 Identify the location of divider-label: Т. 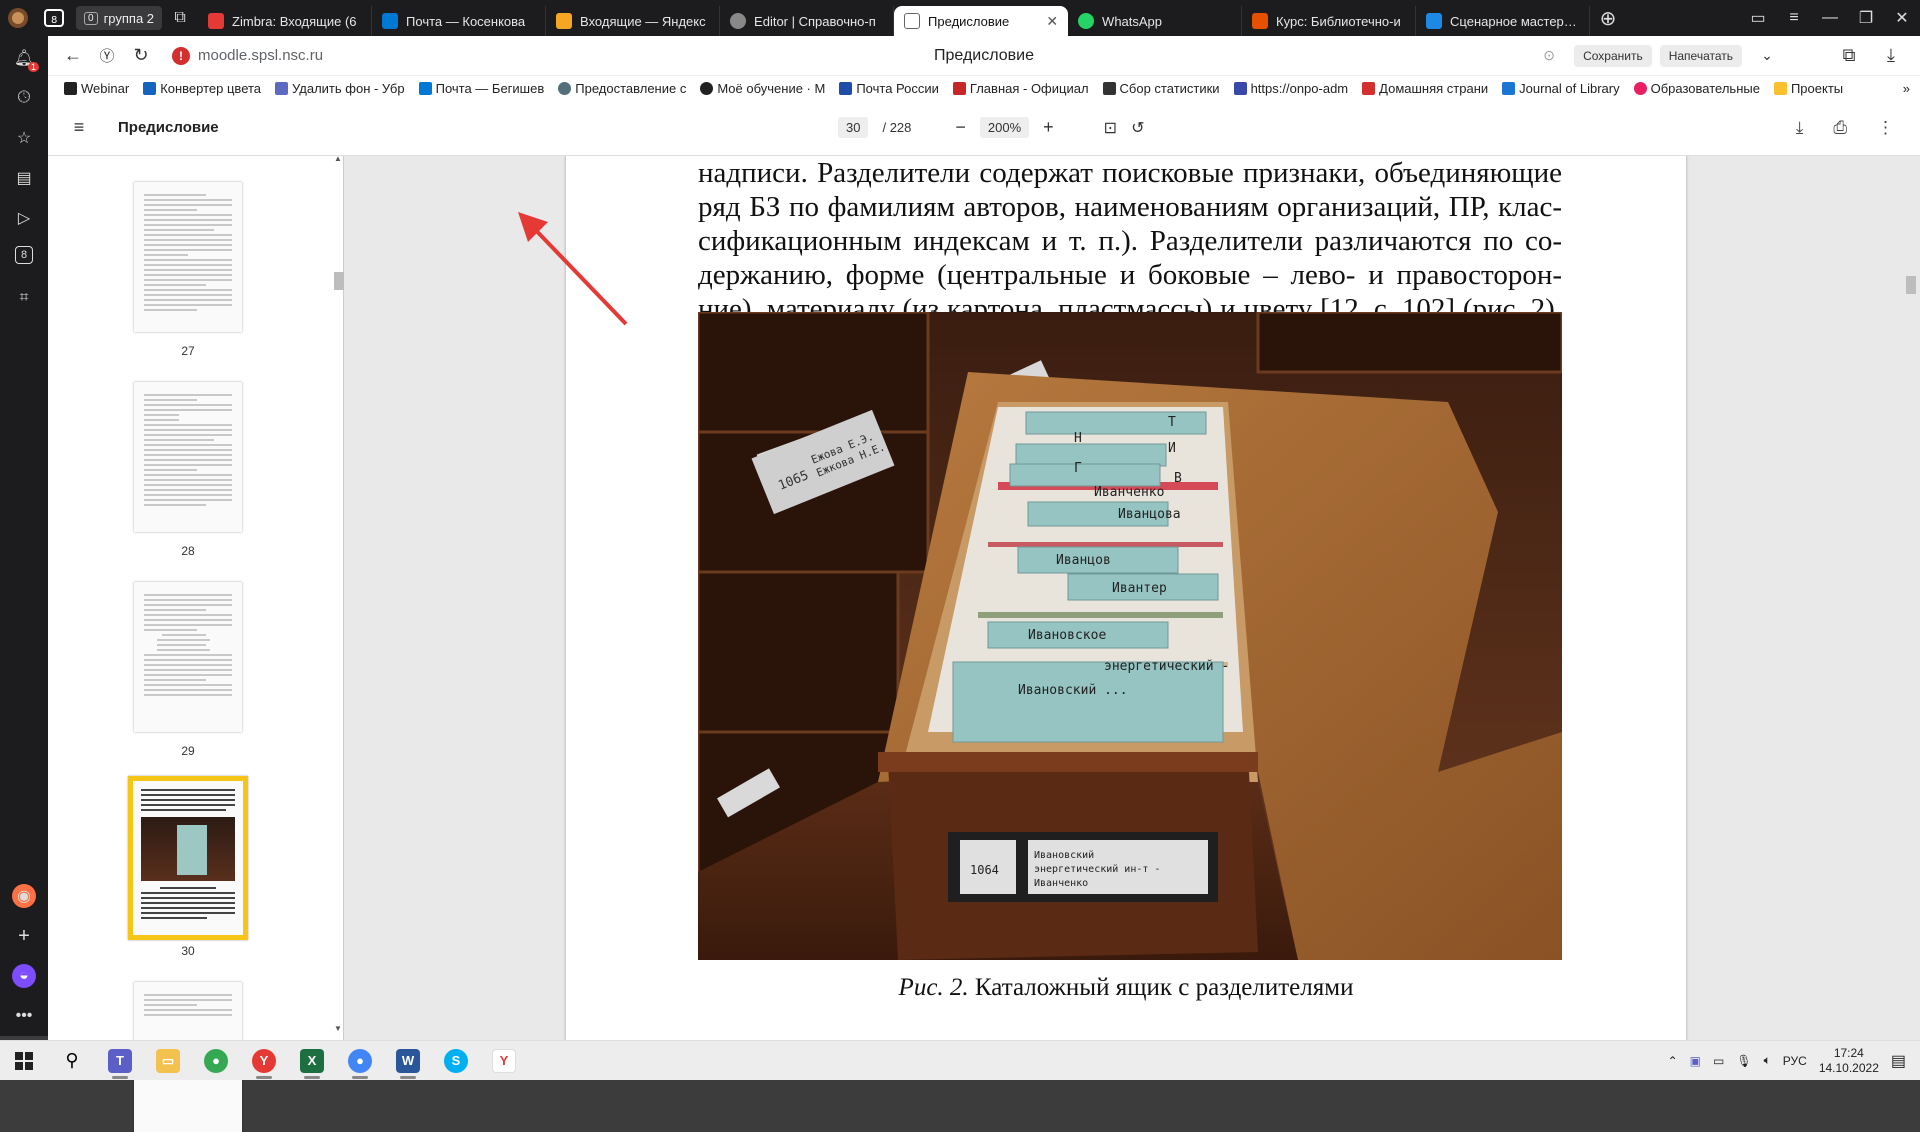
(1172, 422).